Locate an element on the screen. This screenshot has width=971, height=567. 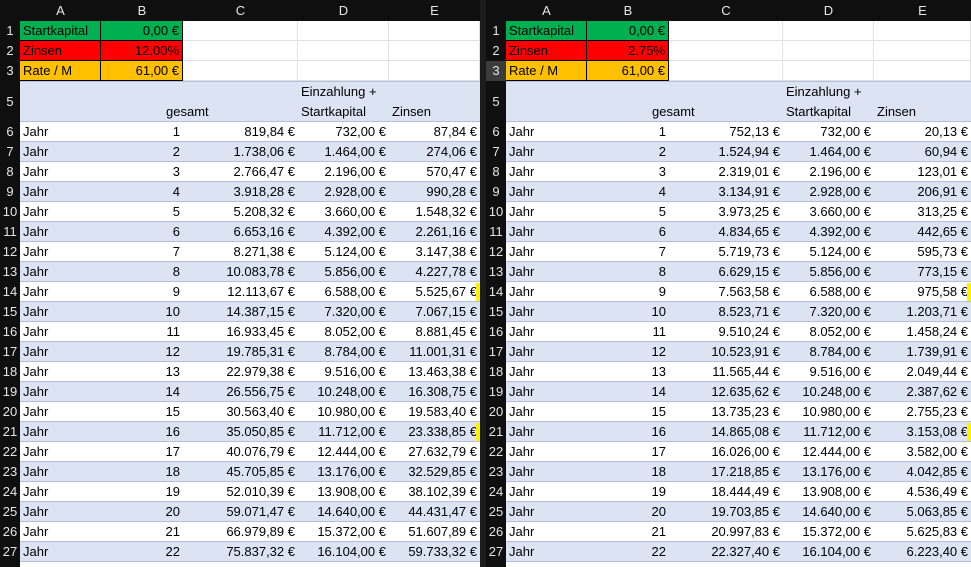
column-header-c: C is located at coordinates (240, 10).